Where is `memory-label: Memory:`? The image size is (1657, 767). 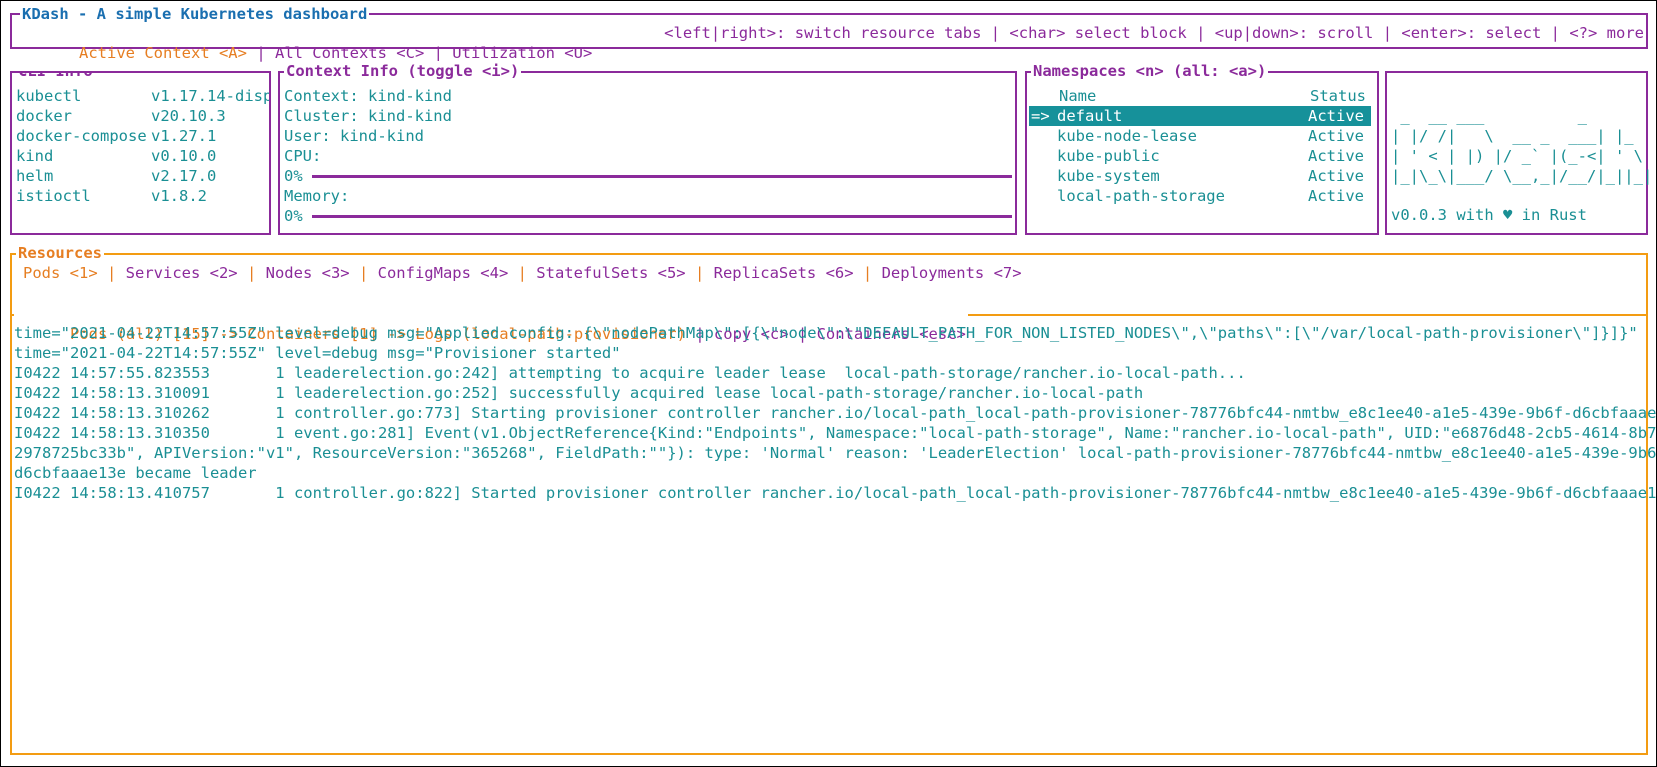
memory-label: Memory: is located at coordinates (317, 196).